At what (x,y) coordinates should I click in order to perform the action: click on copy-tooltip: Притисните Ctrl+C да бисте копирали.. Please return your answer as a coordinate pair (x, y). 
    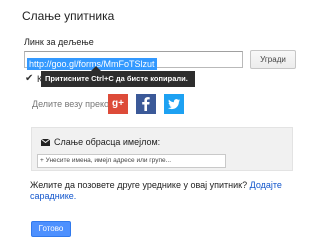
    Looking at the image, I should click on (118, 76).